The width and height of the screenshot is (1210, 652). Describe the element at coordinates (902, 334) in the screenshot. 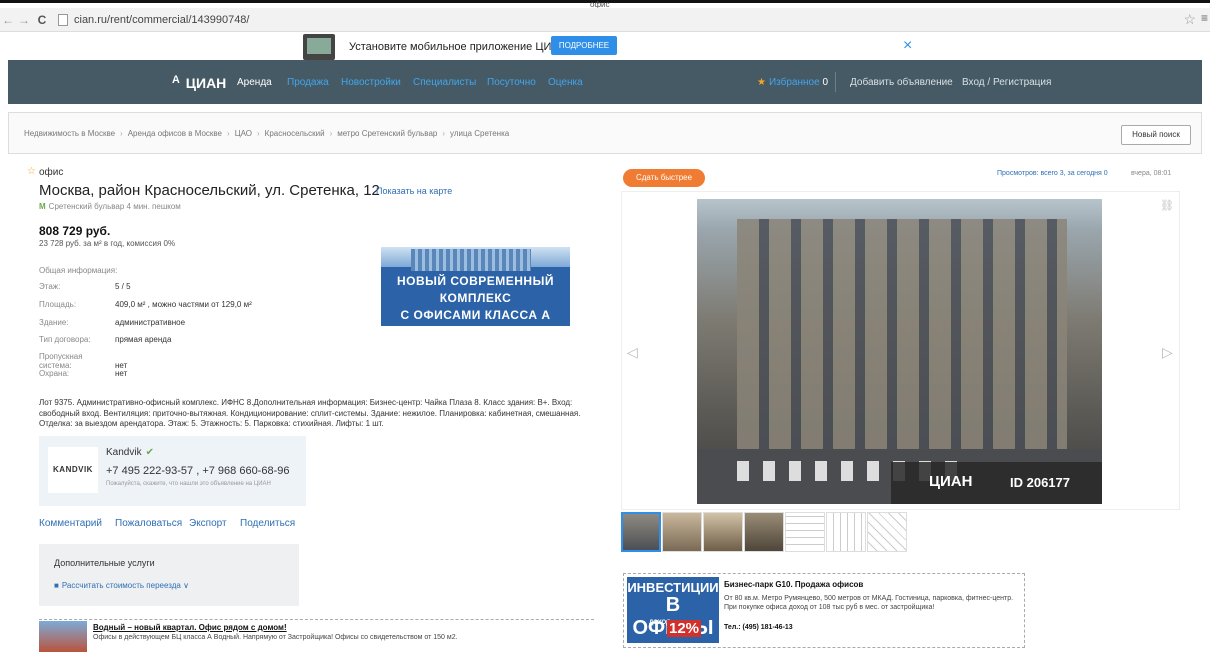

I see `photo-facade` at that location.